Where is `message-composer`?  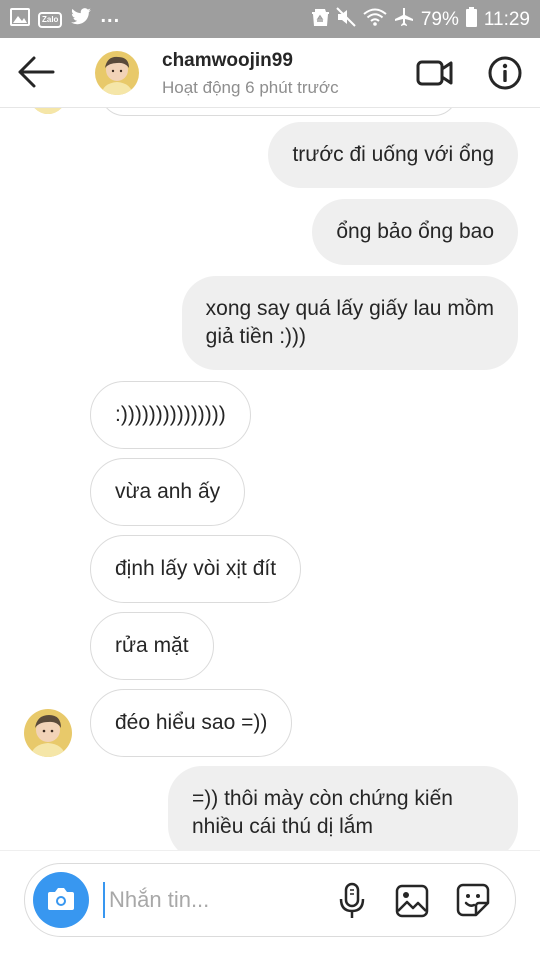
message-composer is located at coordinates (270, 900).